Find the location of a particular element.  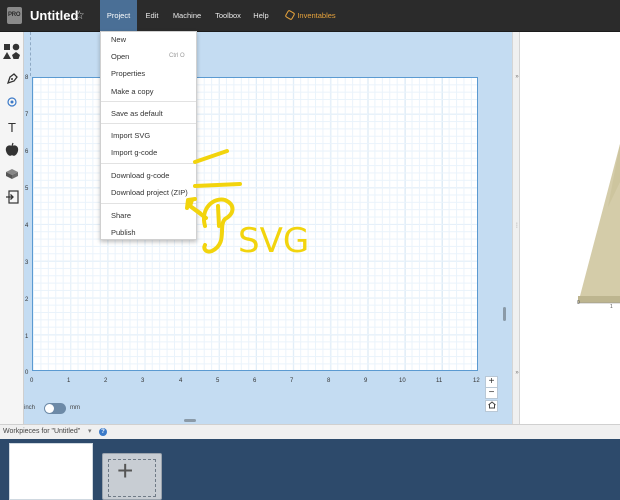

menu-item-download-project-zip: Download project (ZIP) is located at coordinates (149, 192).